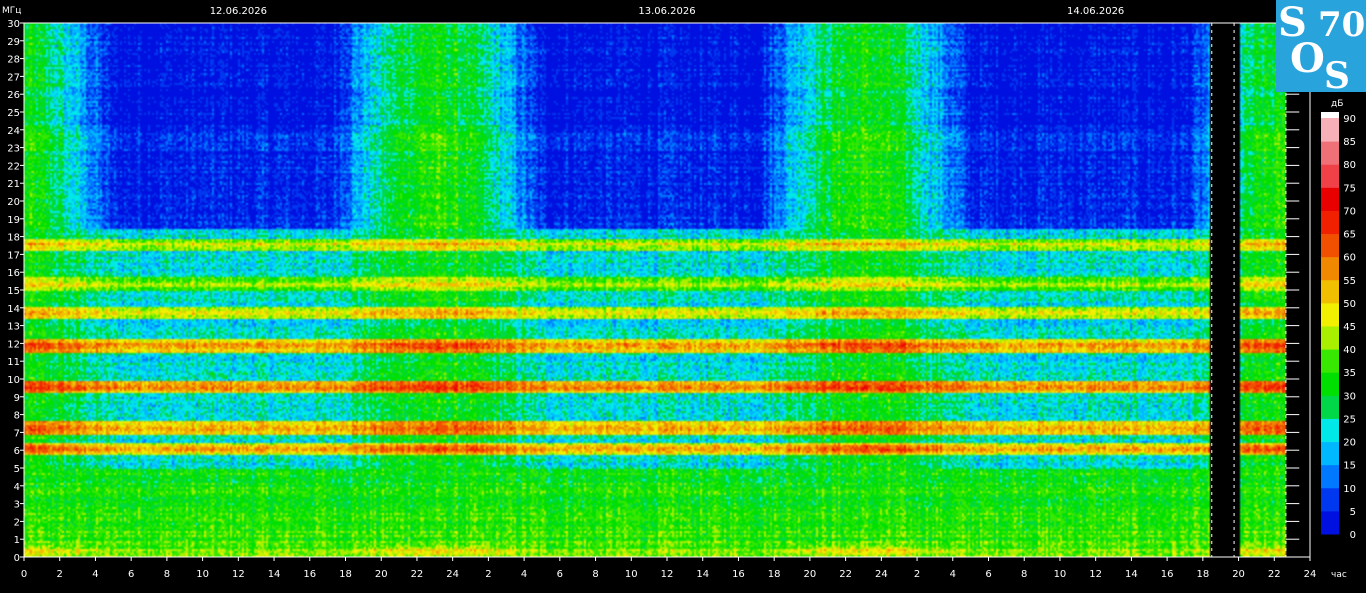 The height and width of the screenshot is (593, 1366). I want to click on colorbar-tick-label: 55, so click(1349, 281).